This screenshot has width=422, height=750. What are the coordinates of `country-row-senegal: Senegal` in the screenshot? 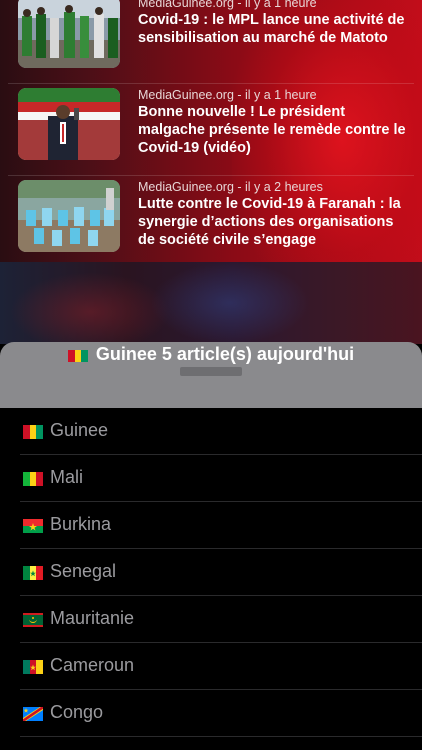 It's located at (211, 572).